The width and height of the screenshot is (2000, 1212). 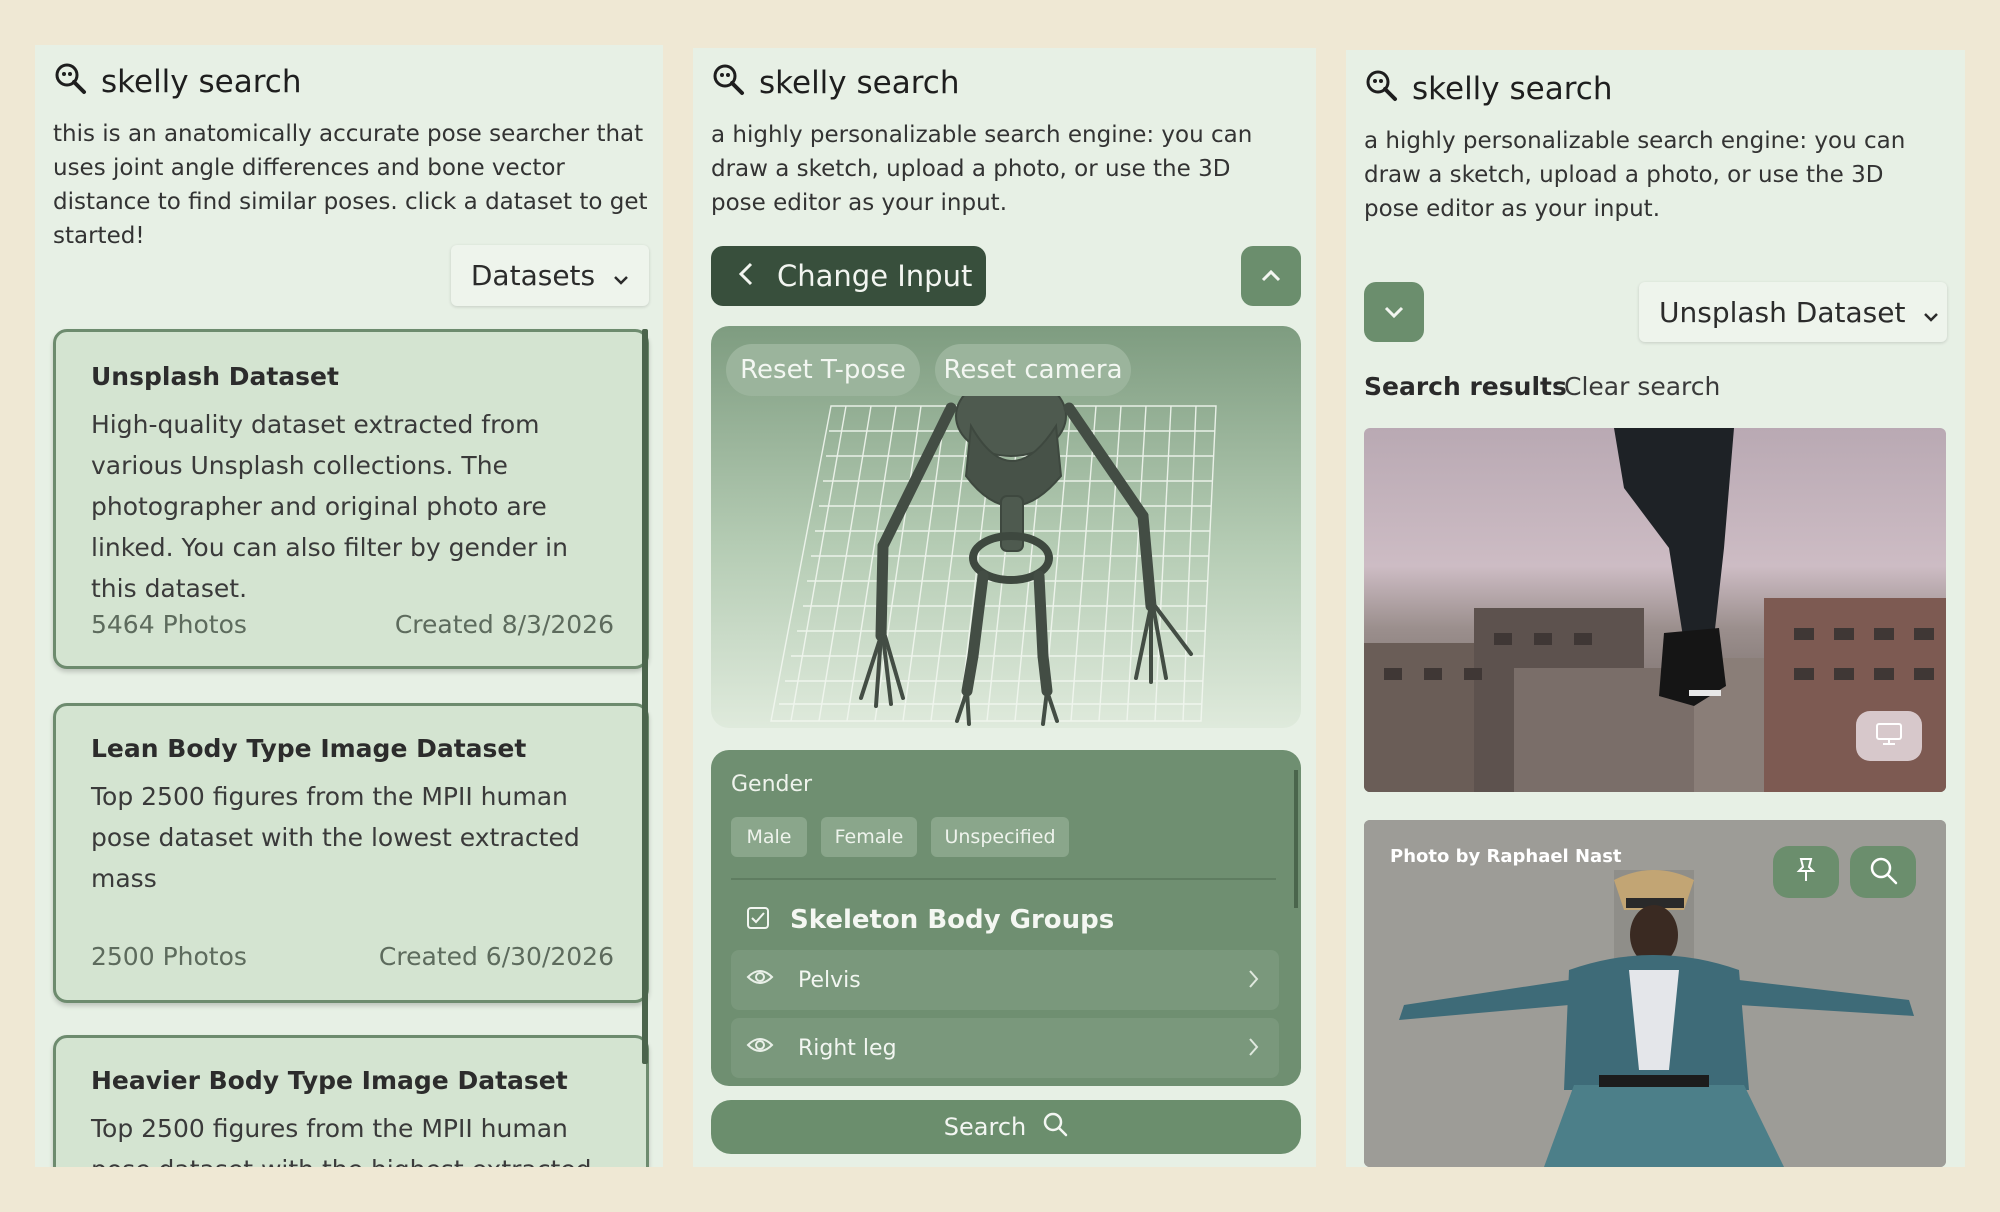 I want to click on pin-button, so click(x=1806, y=872).